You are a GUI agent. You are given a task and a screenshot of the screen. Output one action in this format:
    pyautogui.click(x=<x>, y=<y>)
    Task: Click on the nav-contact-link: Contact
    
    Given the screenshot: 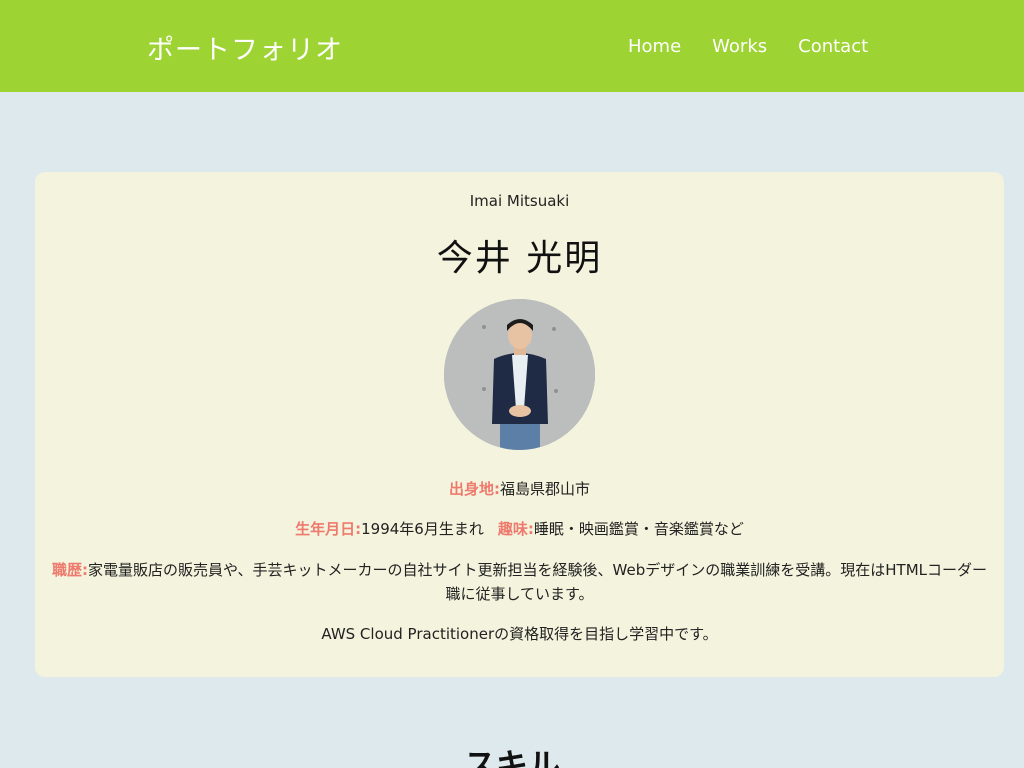 What is the action you would take?
    pyautogui.click(x=833, y=46)
    